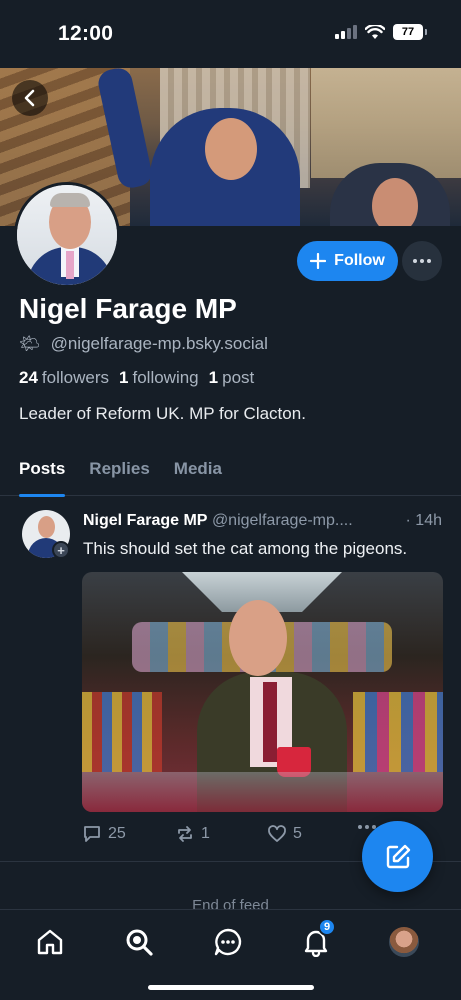 The height and width of the screenshot is (1000, 461). What do you see at coordinates (297, 833) in the screenshot?
I see `like-count: 5` at bounding box center [297, 833].